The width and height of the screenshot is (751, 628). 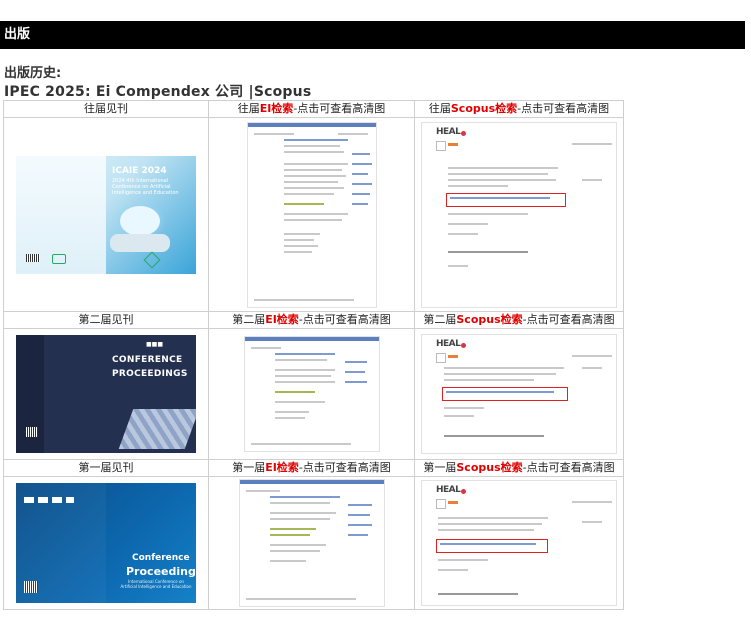 I want to click on ei-prefix: 第一届, so click(x=249, y=467).